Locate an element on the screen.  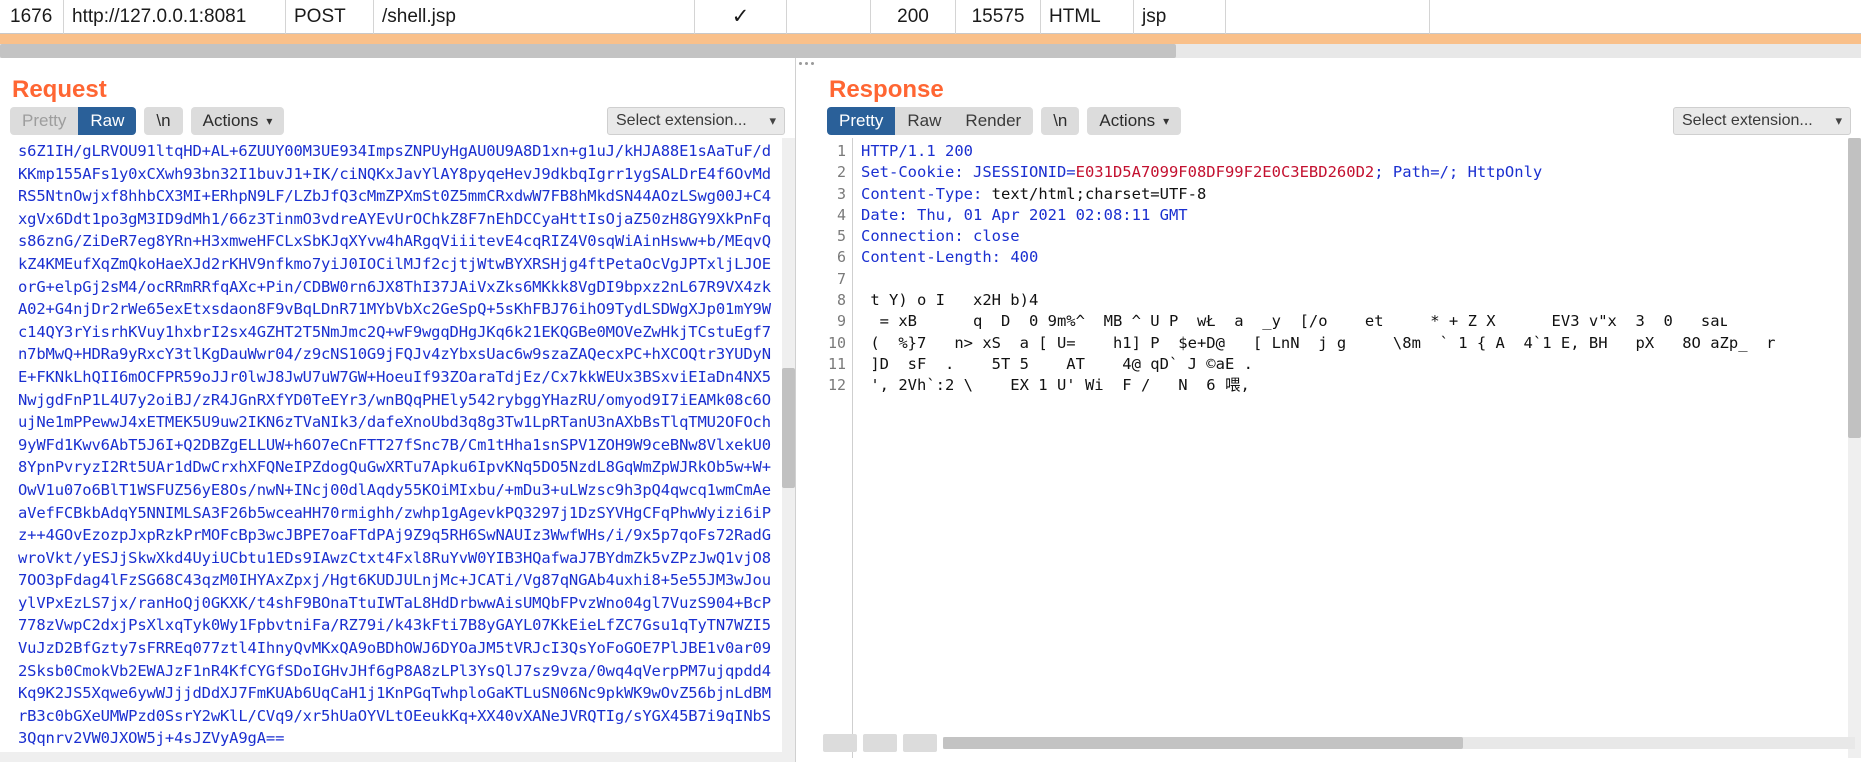
cell-extension: jsp is located at coordinates (1180, 17).